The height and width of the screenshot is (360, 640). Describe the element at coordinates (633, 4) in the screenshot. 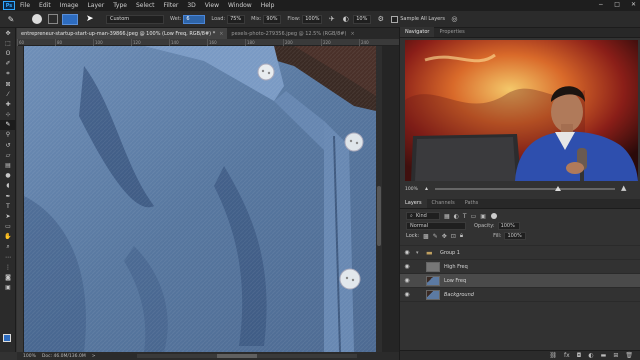

I see `close-icon: ✕` at that location.